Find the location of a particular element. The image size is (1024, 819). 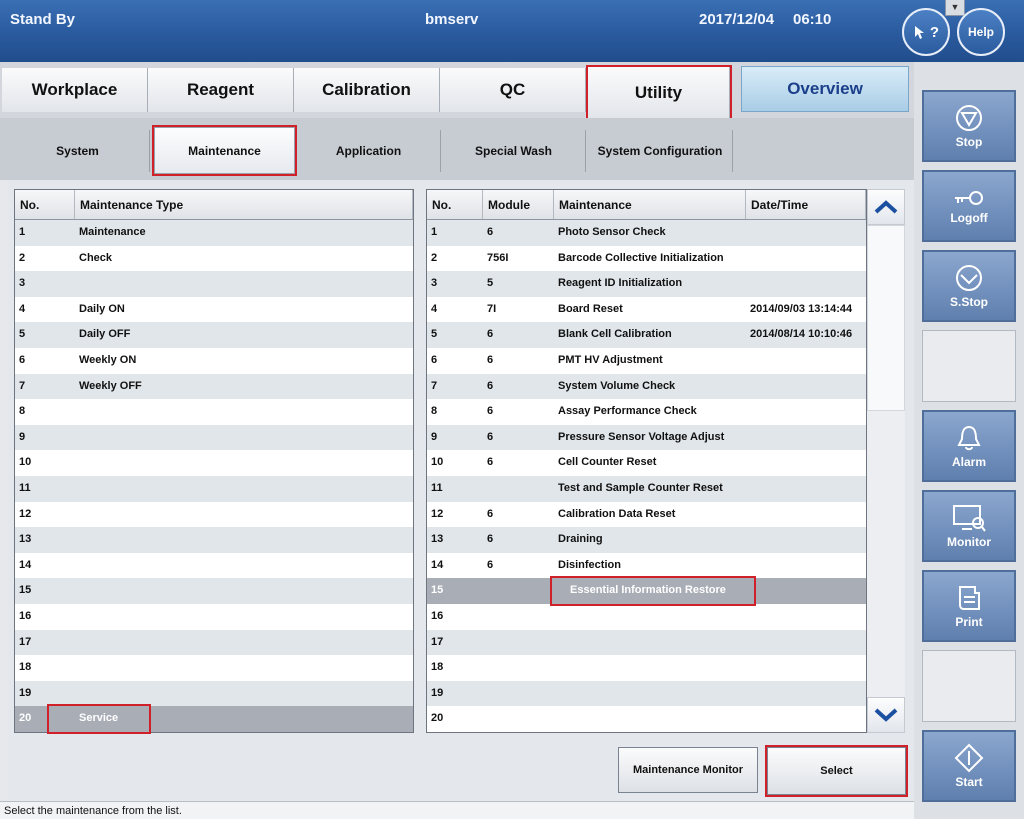

row-number: 20 is located at coordinates (437, 718).